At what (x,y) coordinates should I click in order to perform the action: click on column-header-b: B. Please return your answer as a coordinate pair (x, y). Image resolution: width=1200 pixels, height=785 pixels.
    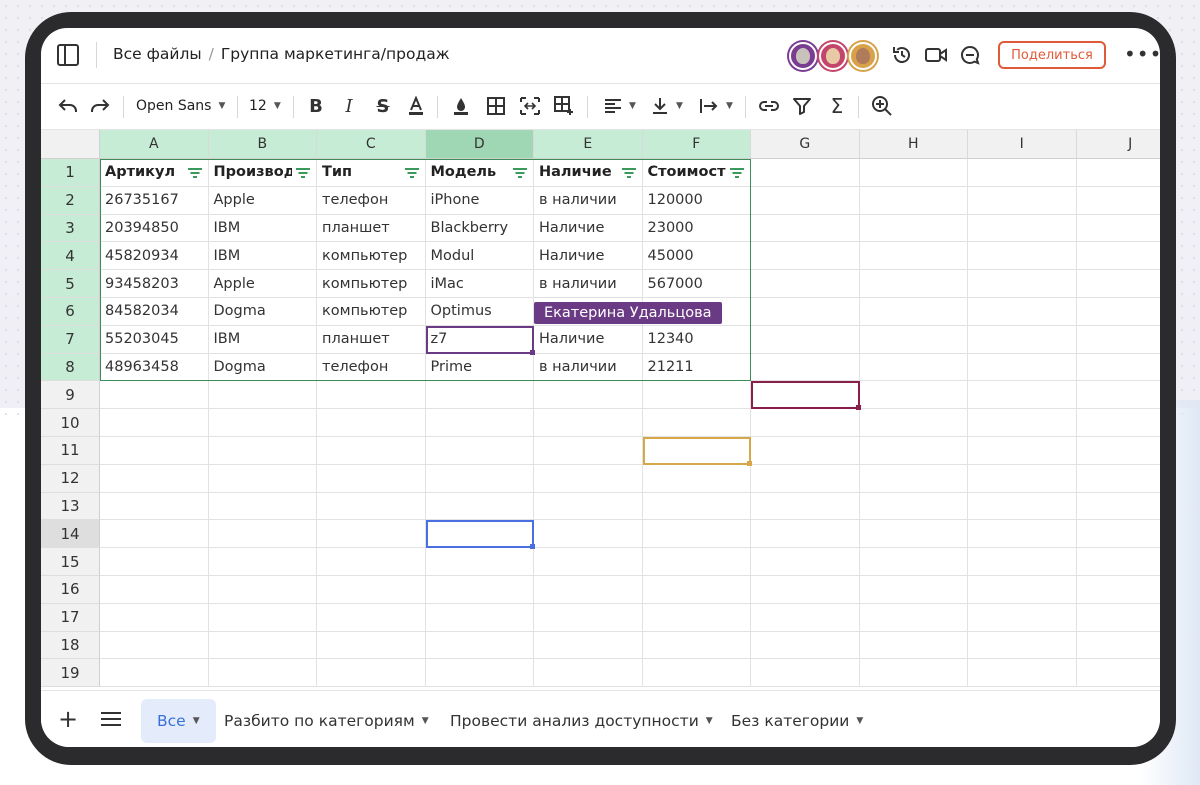
    Looking at the image, I should click on (262, 144).